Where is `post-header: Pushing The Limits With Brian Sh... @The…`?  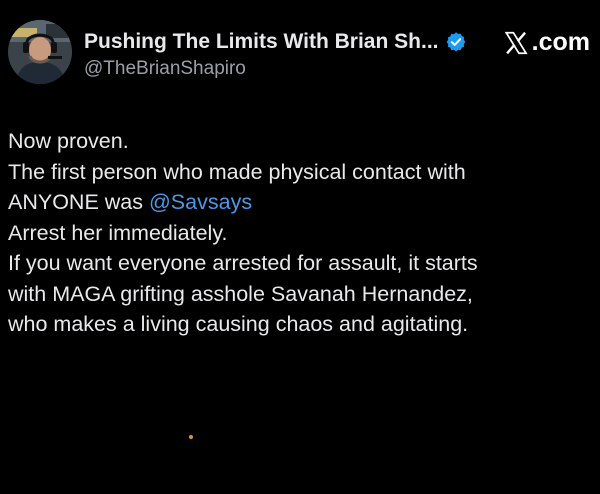
post-header: Pushing The Limits With Brian Sh... @The… is located at coordinates (300, 56).